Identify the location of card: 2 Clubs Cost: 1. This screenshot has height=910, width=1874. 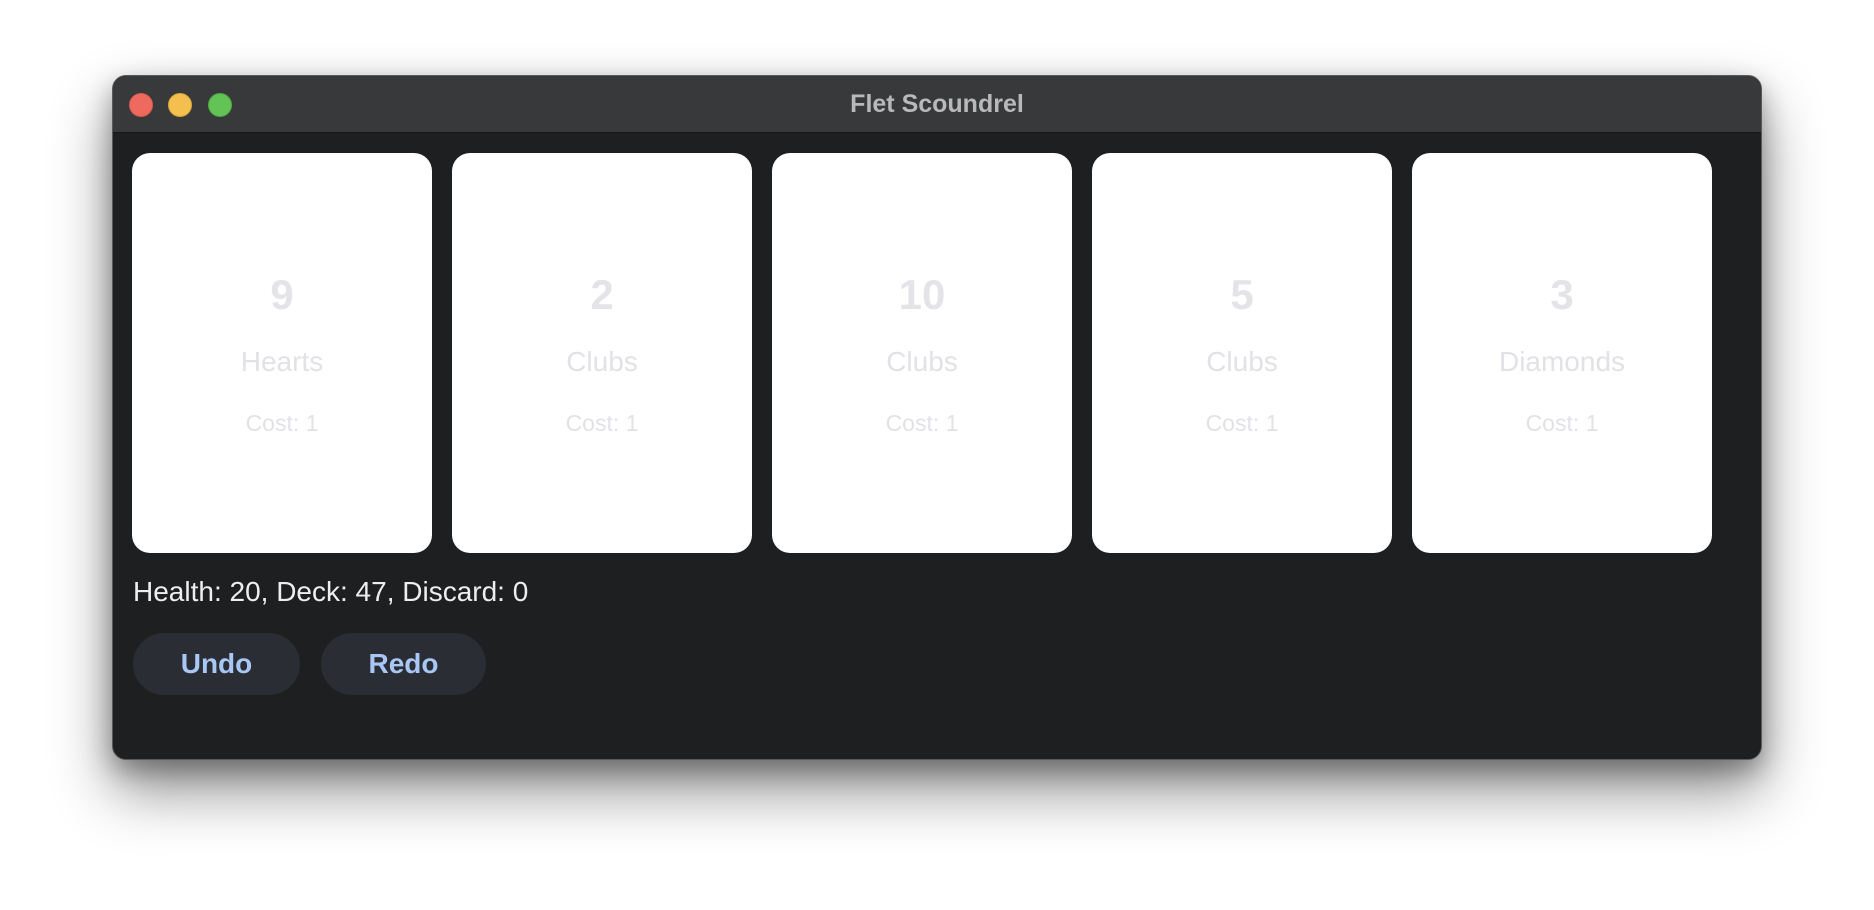
(602, 353).